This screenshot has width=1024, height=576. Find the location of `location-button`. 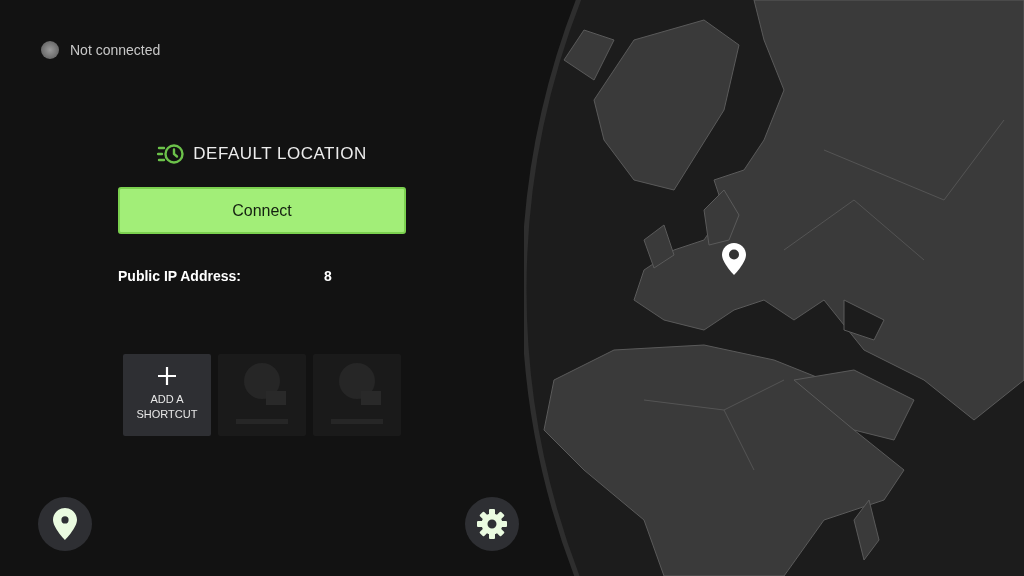

location-button is located at coordinates (65, 524).